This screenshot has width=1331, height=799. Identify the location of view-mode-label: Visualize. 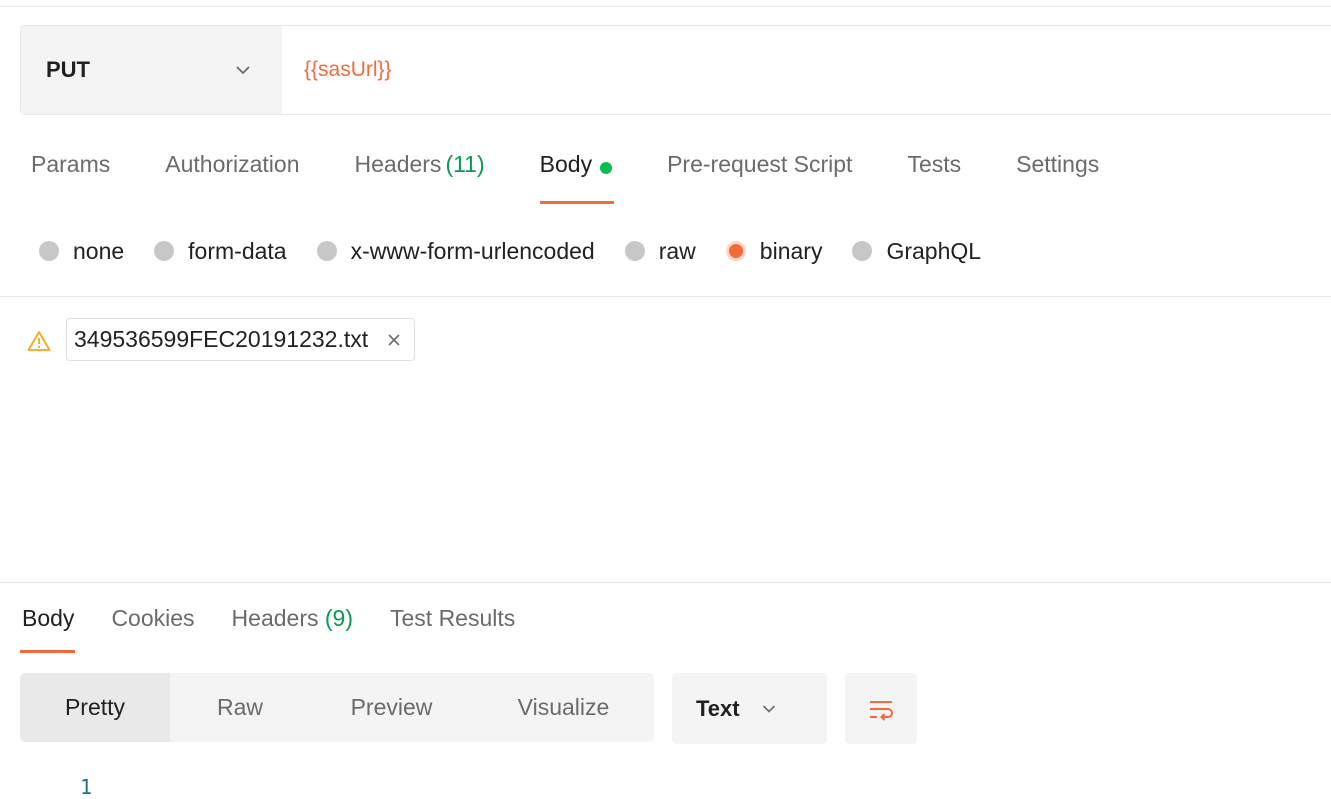
(563, 707).